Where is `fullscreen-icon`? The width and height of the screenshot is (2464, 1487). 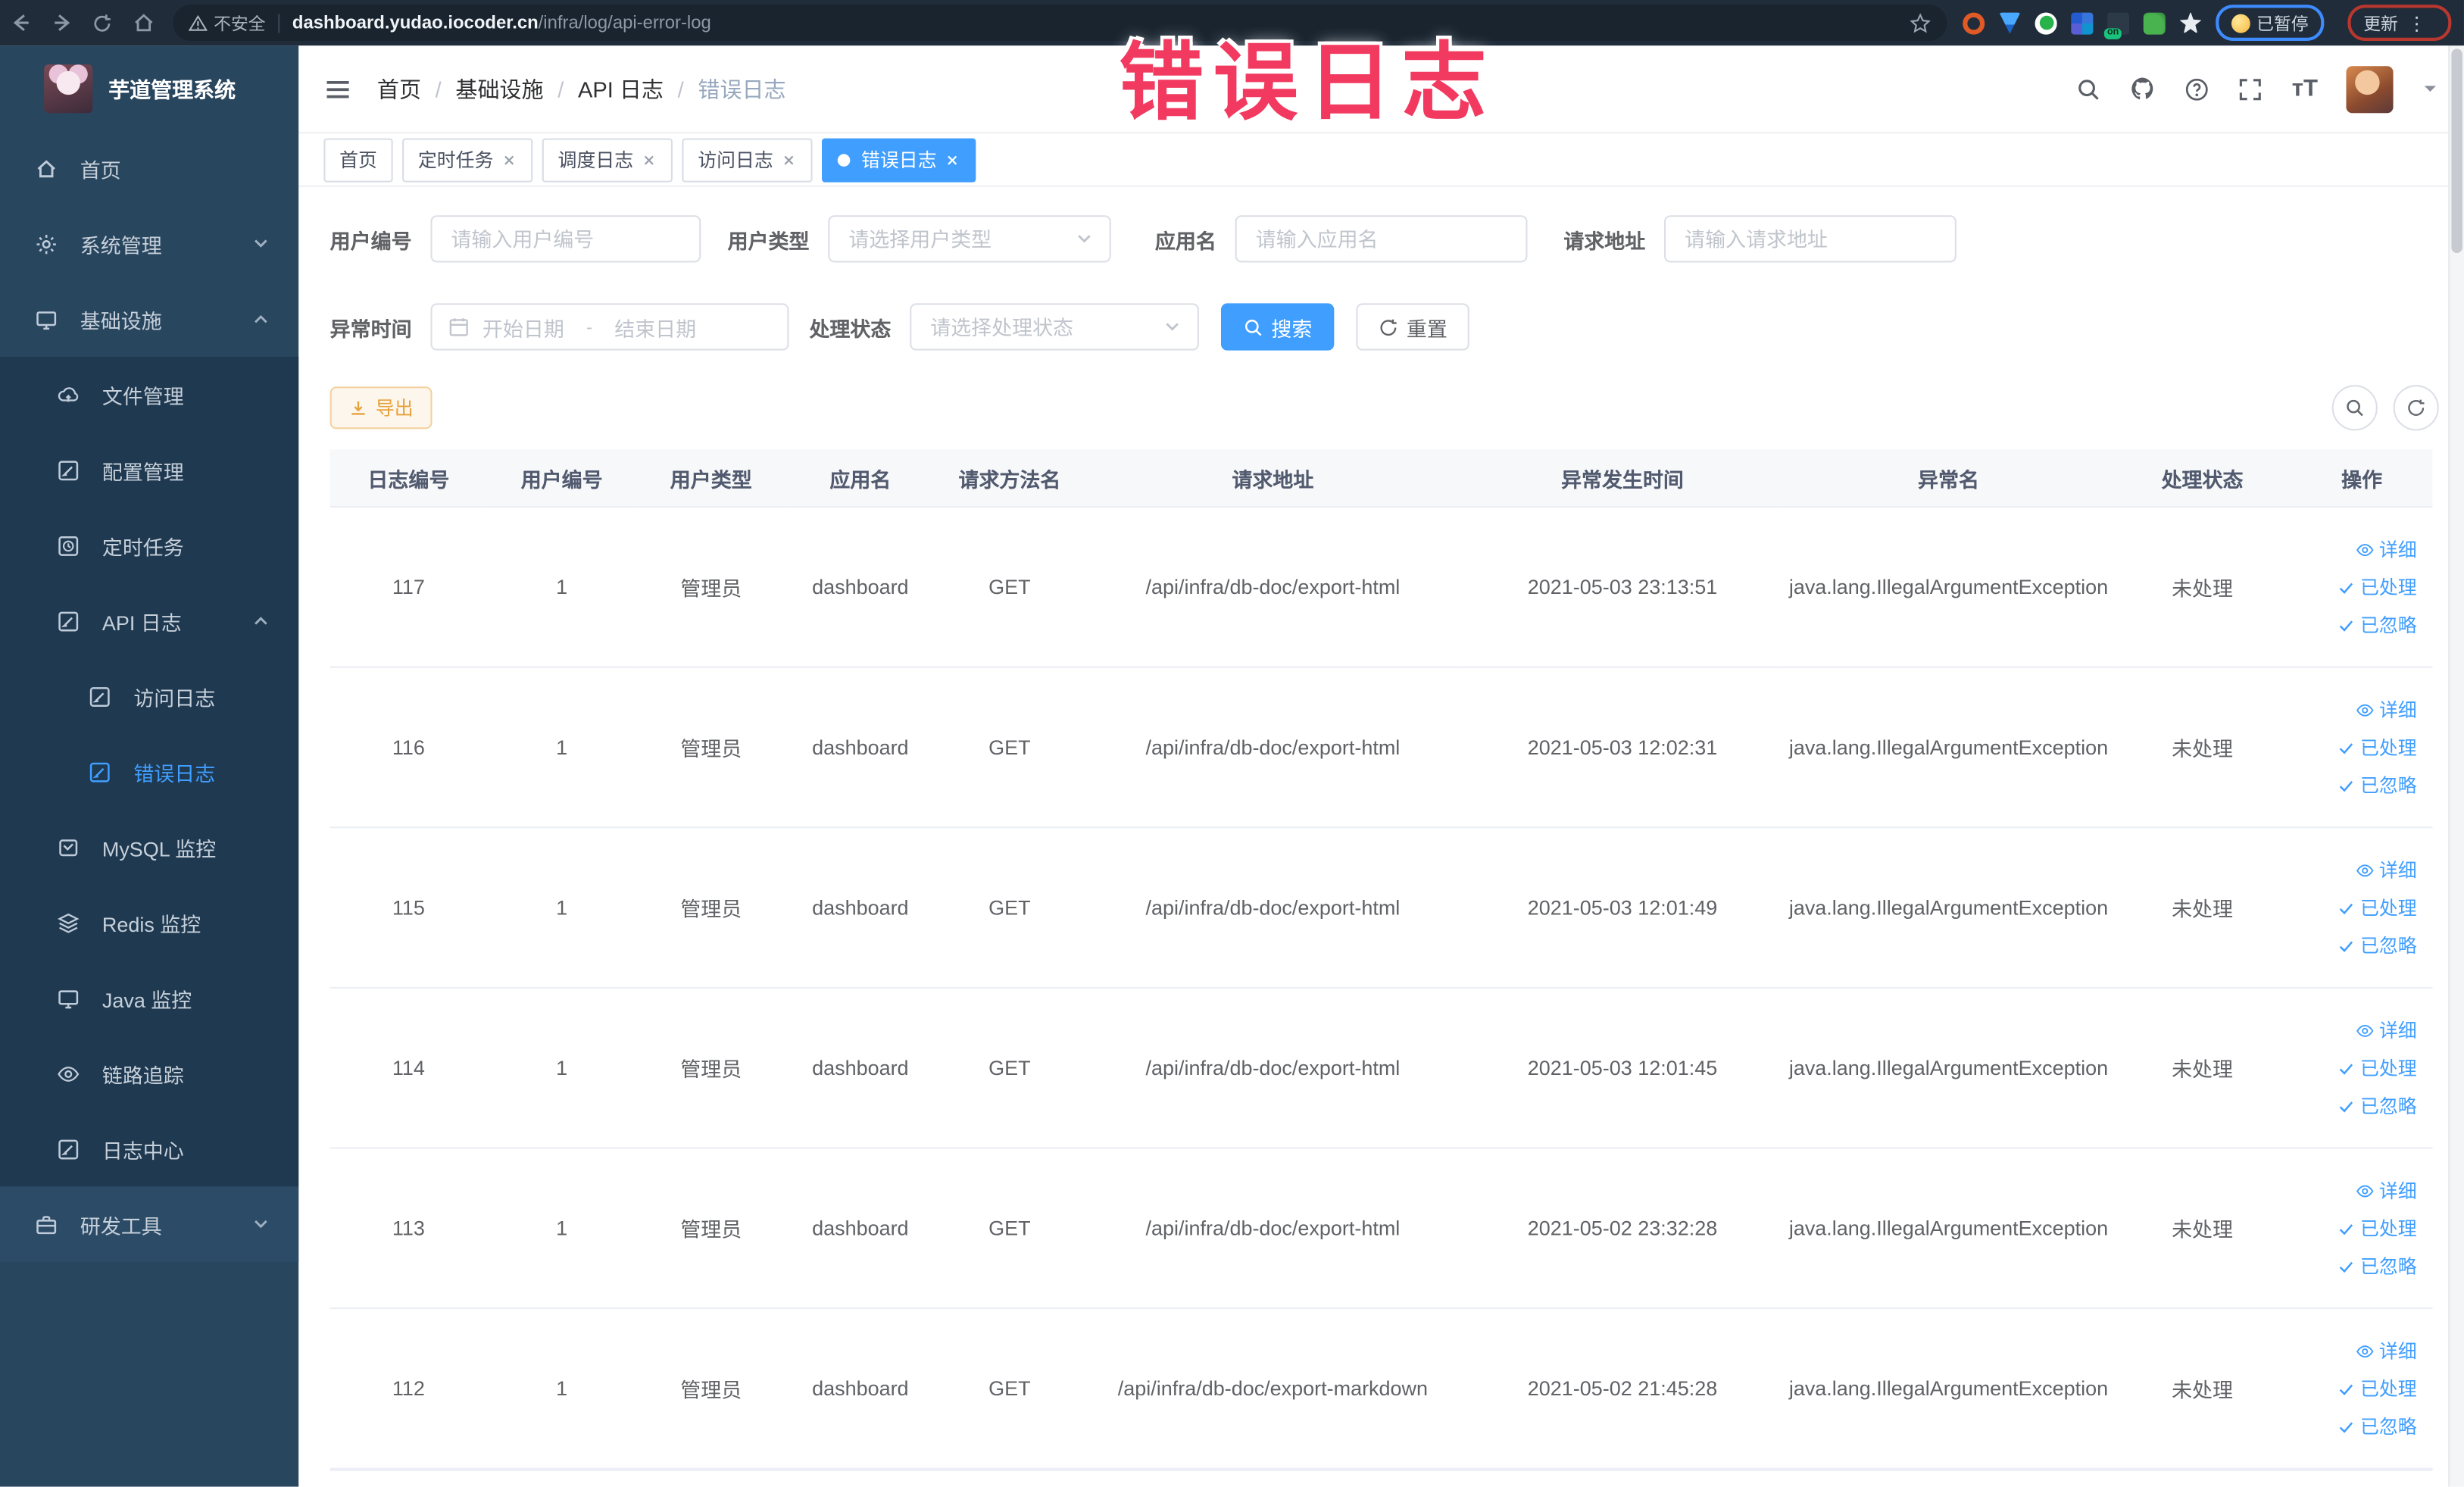
fullscreen-icon is located at coordinates (2250, 89).